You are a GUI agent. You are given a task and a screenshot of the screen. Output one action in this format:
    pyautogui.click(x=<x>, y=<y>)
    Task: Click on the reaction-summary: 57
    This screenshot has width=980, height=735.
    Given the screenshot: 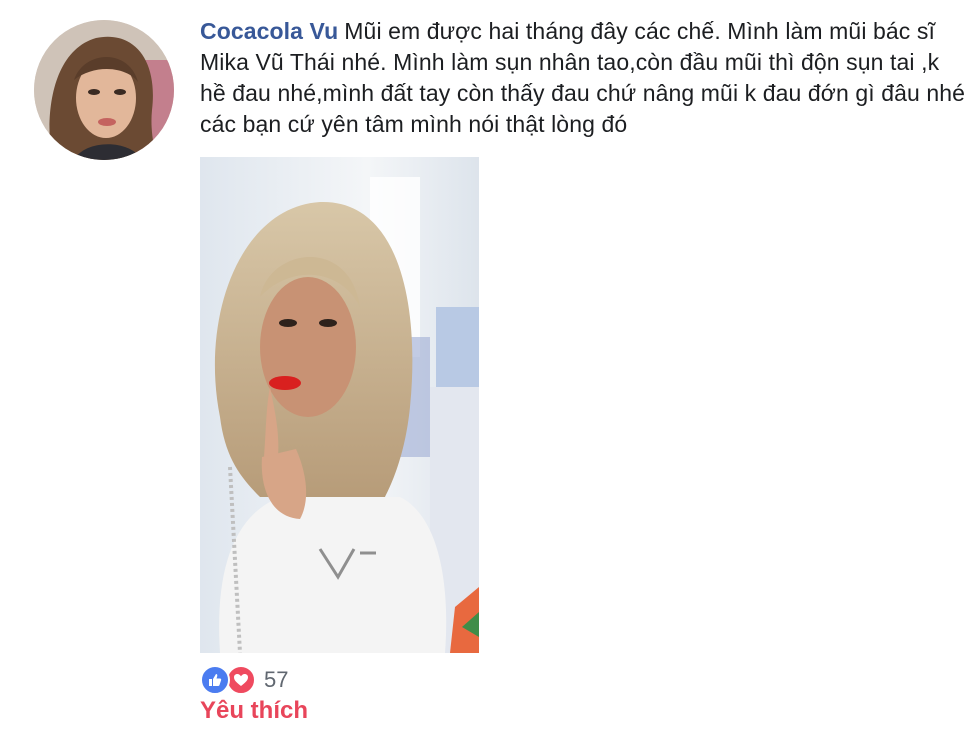 What is the action you would take?
    pyautogui.click(x=244, y=680)
    